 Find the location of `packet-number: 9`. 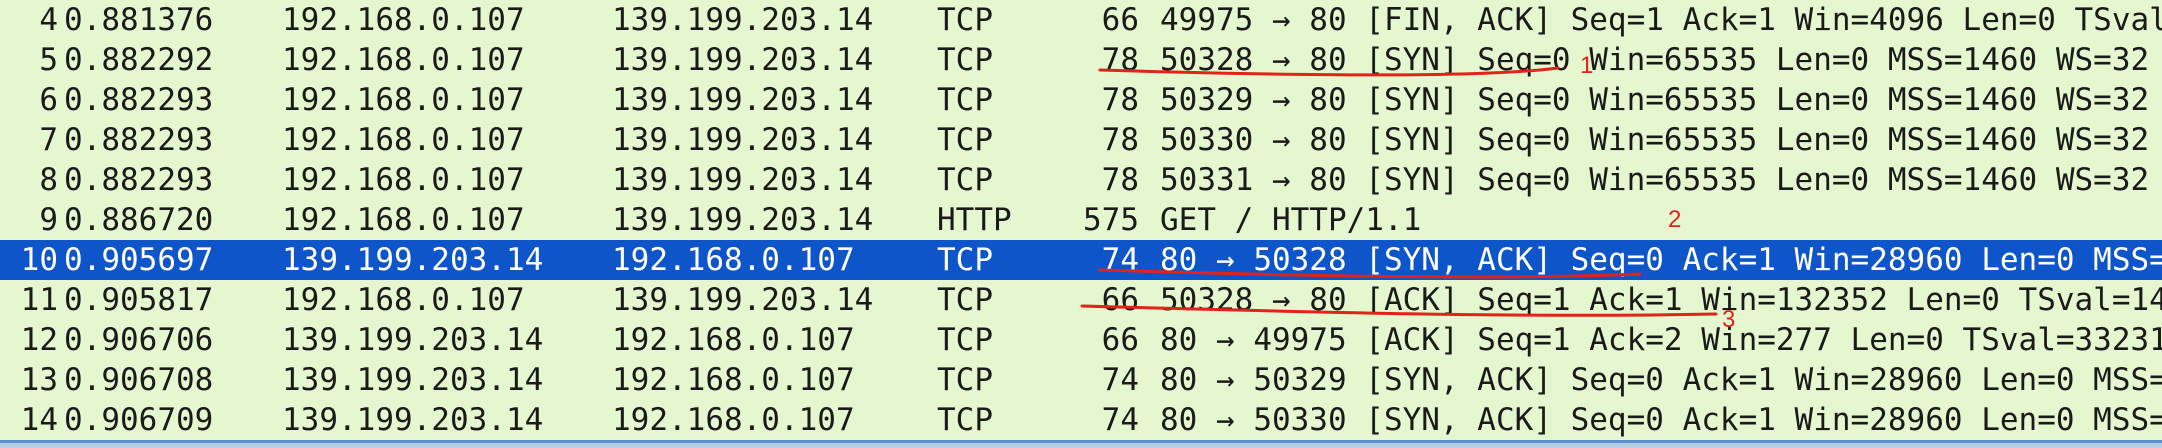

packet-number: 9 is located at coordinates (48, 220).